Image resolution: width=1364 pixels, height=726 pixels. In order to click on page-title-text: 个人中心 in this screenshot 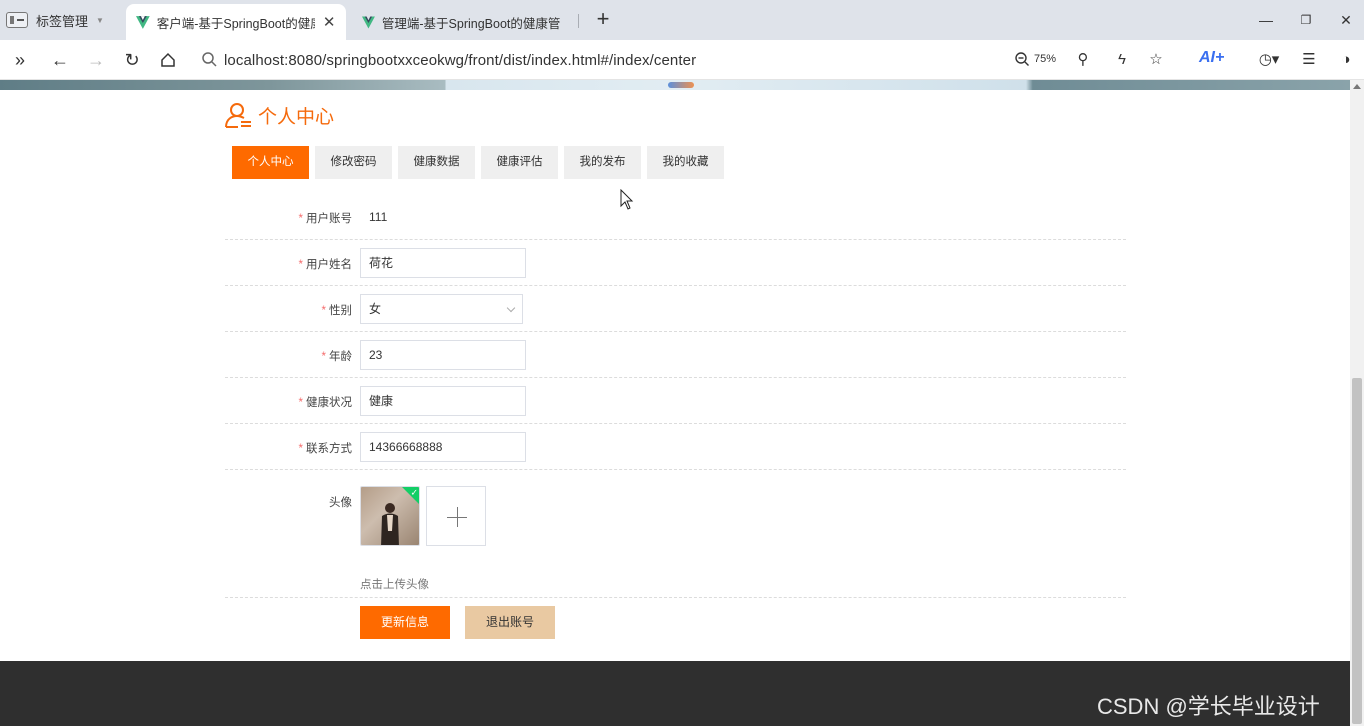, I will do `click(296, 117)`.